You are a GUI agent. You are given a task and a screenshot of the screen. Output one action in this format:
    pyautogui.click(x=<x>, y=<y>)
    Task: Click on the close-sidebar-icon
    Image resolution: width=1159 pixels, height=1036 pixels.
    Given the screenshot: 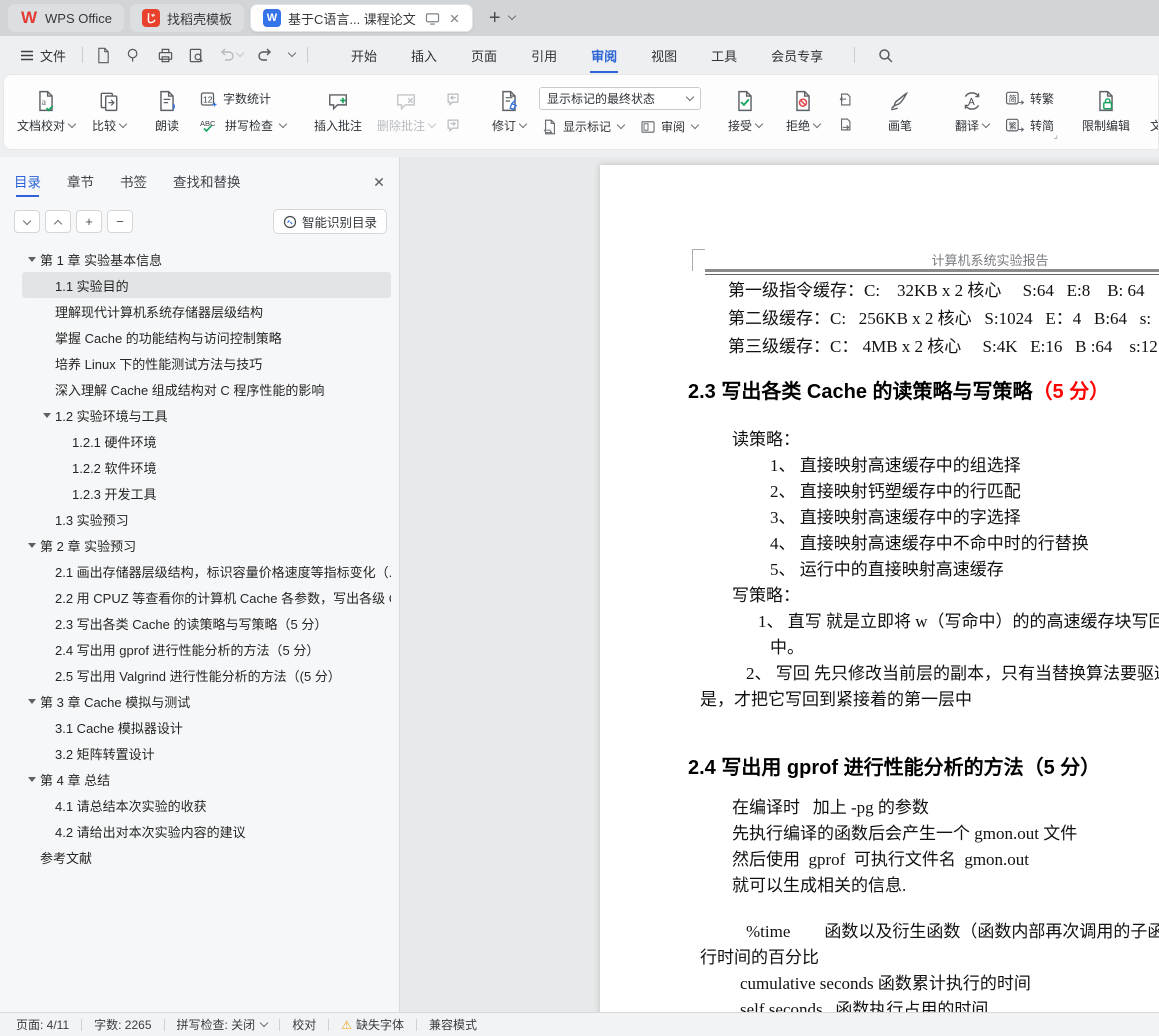 What is the action you would take?
    pyautogui.click(x=379, y=186)
    